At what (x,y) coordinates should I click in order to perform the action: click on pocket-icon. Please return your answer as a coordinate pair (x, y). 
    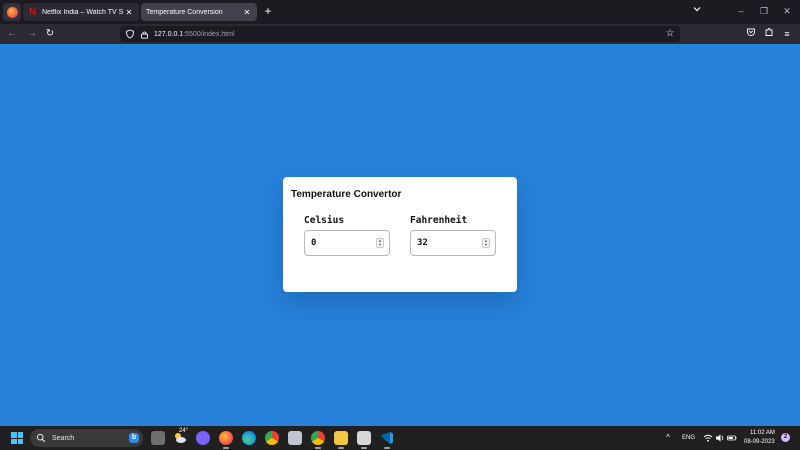
    Looking at the image, I should click on (751, 34).